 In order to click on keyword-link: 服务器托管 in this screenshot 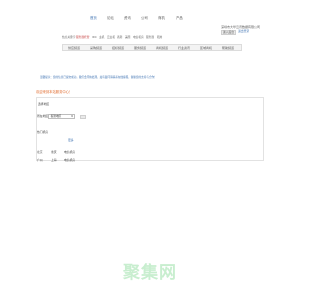, I will do `click(82, 37)`.